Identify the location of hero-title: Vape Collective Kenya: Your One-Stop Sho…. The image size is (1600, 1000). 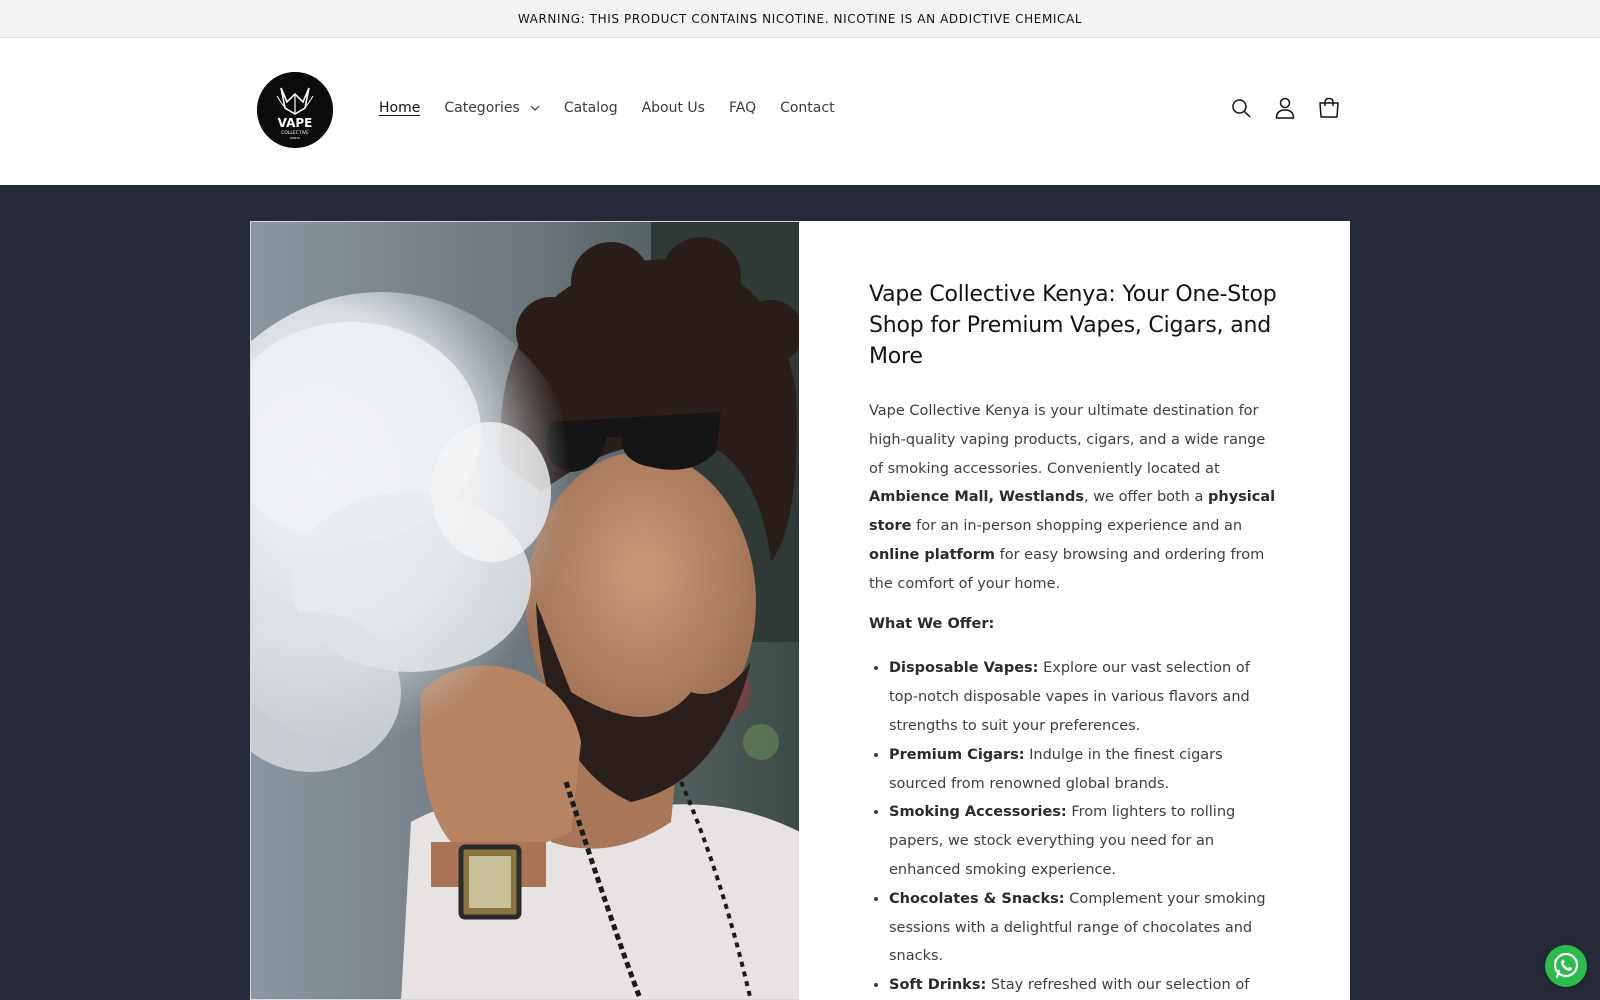
(1073, 325).